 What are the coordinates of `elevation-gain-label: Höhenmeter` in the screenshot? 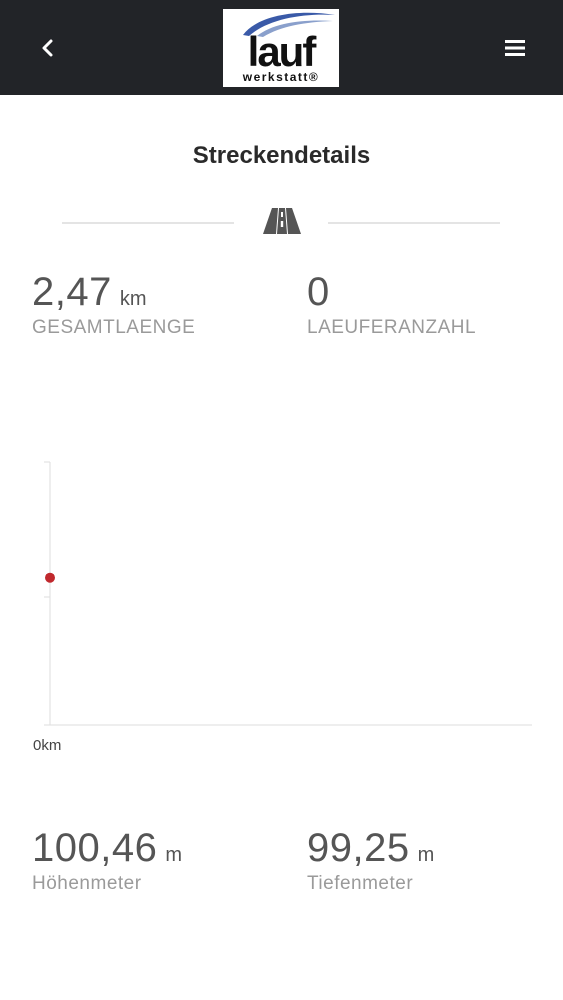 It's located at (87, 883).